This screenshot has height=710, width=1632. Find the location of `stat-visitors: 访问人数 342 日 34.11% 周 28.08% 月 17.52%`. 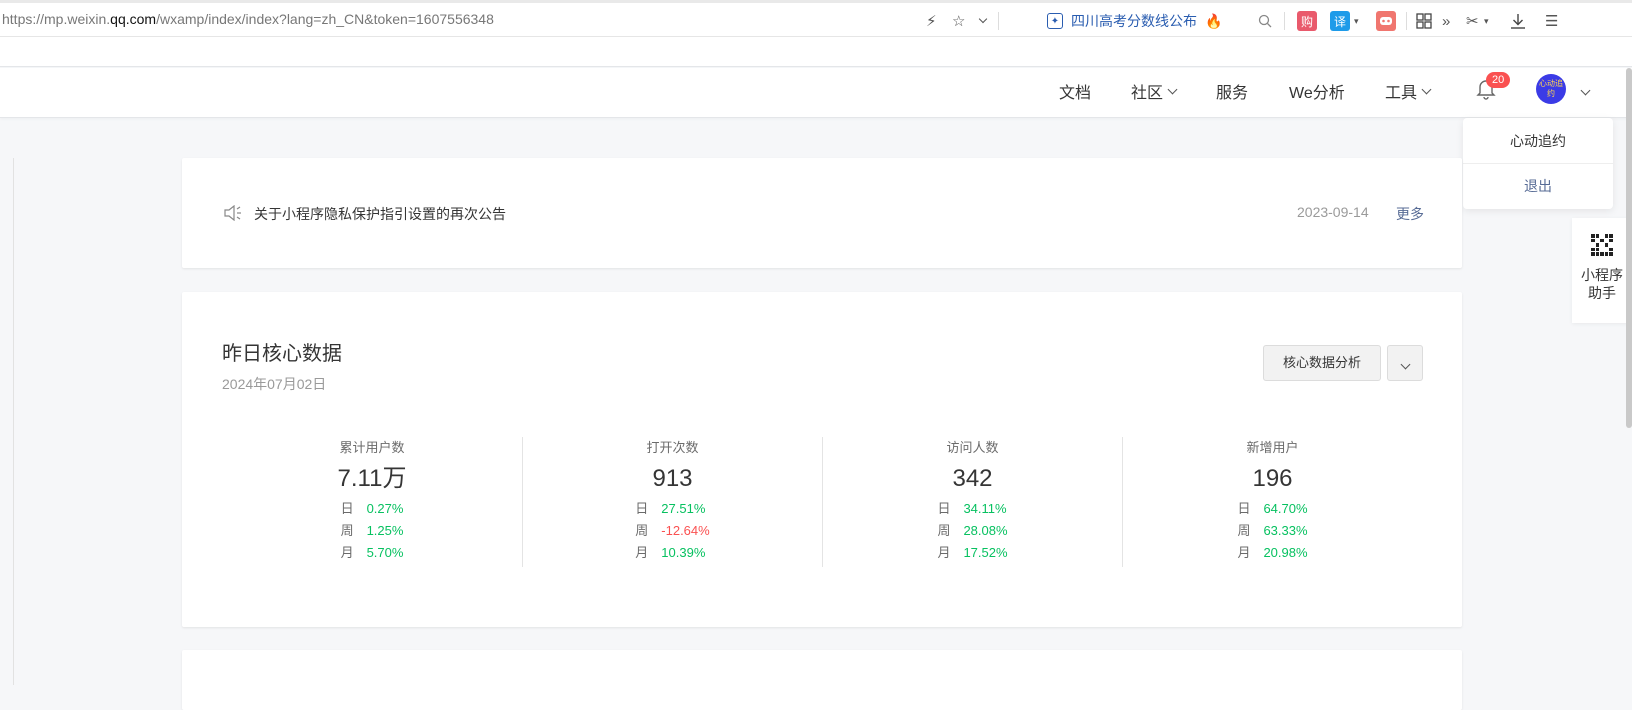

stat-visitors: 访问人数 342 日 34.11% 周 28.08% 月 17.52% is located at coordinates (972, 502).